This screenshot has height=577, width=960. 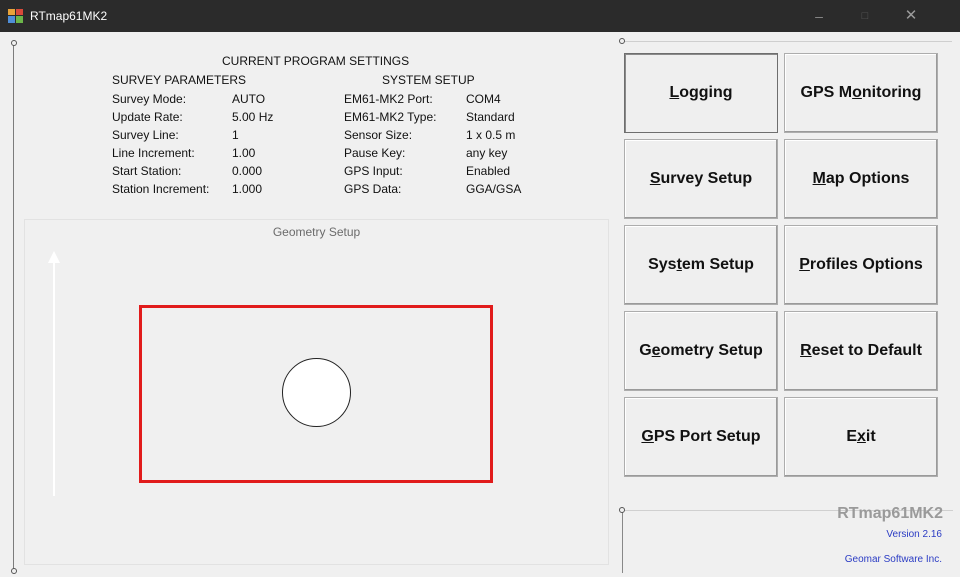 I want to click on geometry-setup-label: G, so click(x=645, y=350).